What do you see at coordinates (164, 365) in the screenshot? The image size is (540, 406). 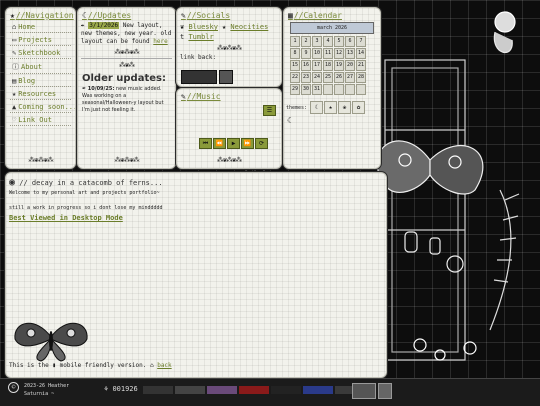 I see `back-link: back` at bounding box center [164, 365].